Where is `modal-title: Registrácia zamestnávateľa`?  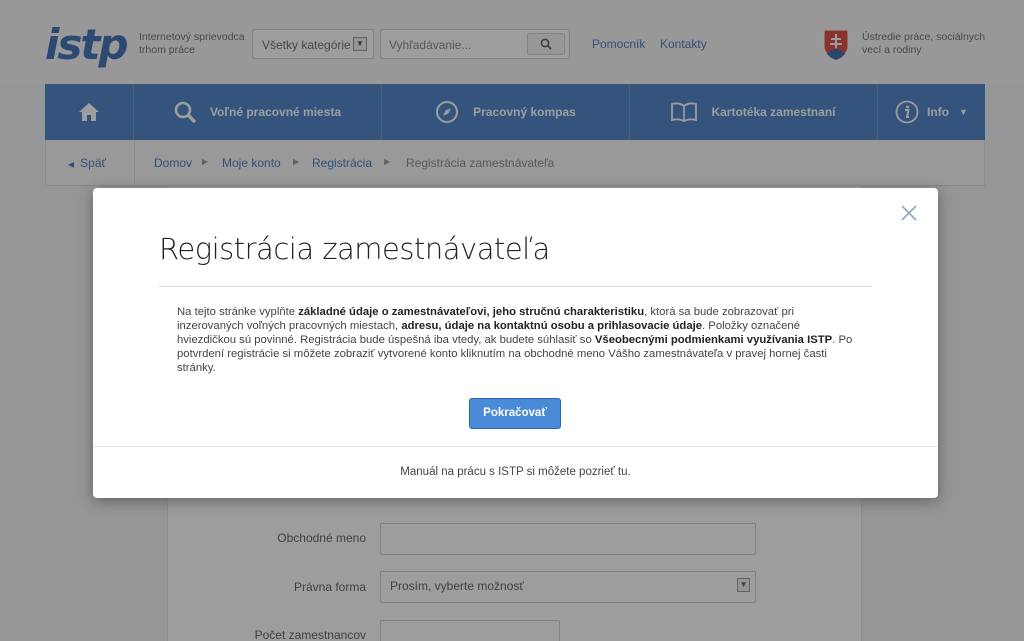
modal-title: Registrácia zamestnávateľa is located at coordinates (354, 249).